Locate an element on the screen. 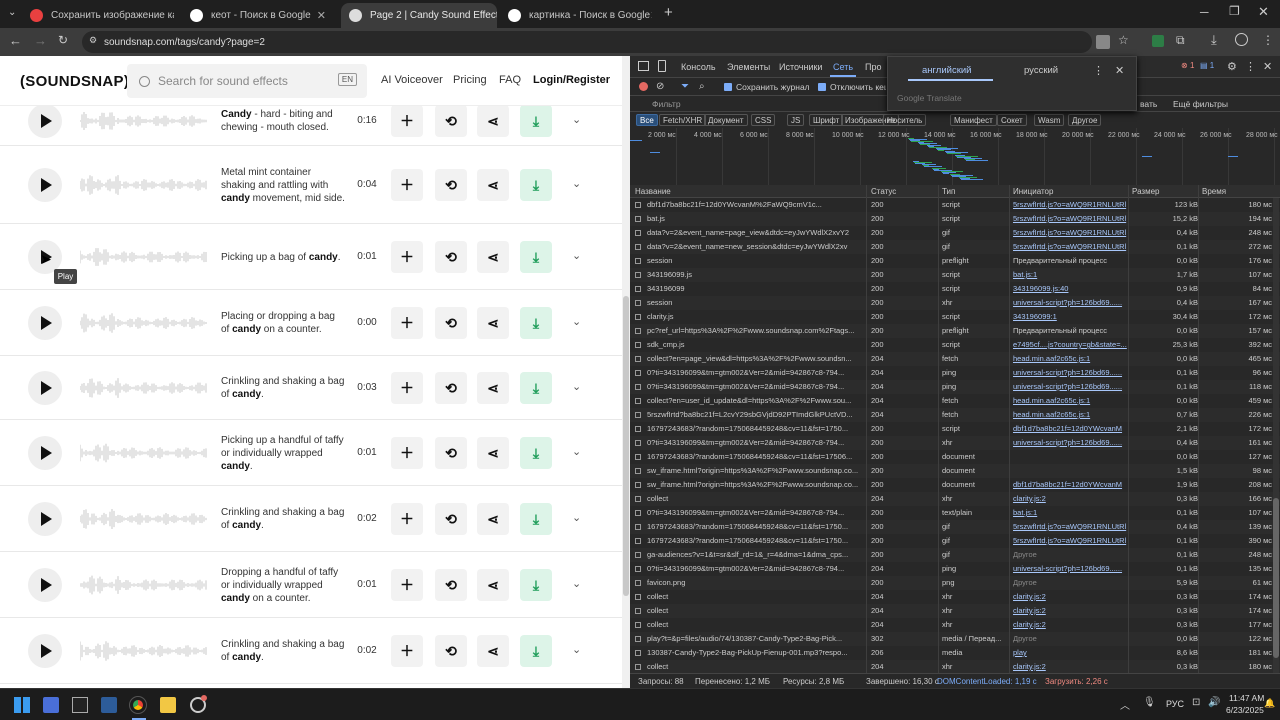  type-filter-4: JS is located at coordinates (796, 120).